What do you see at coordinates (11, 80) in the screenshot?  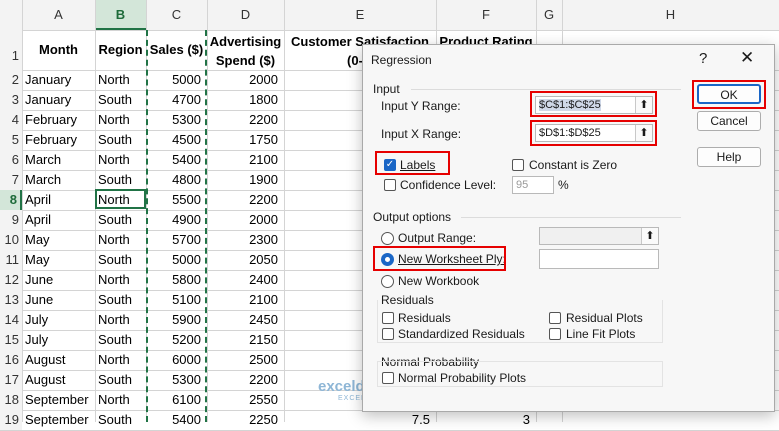 I see `row-header: 2` at bounding box center [11, 80].